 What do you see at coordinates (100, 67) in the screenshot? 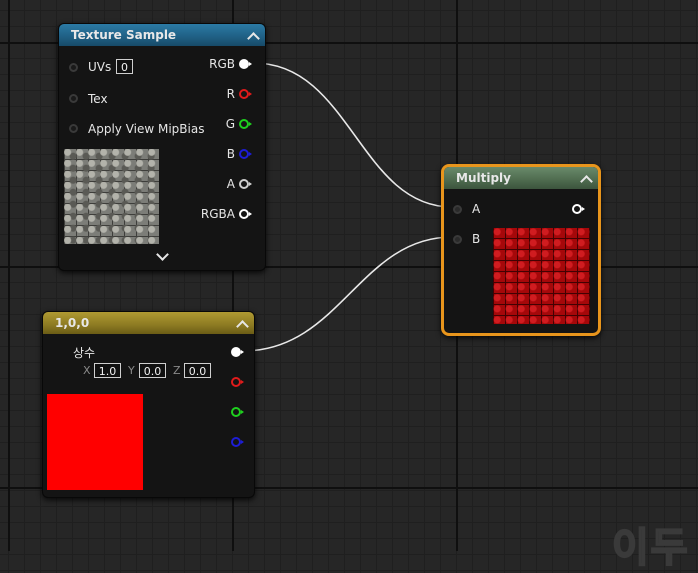
I see `uvs-input-label: UVs` at bounding box center [100, 67].